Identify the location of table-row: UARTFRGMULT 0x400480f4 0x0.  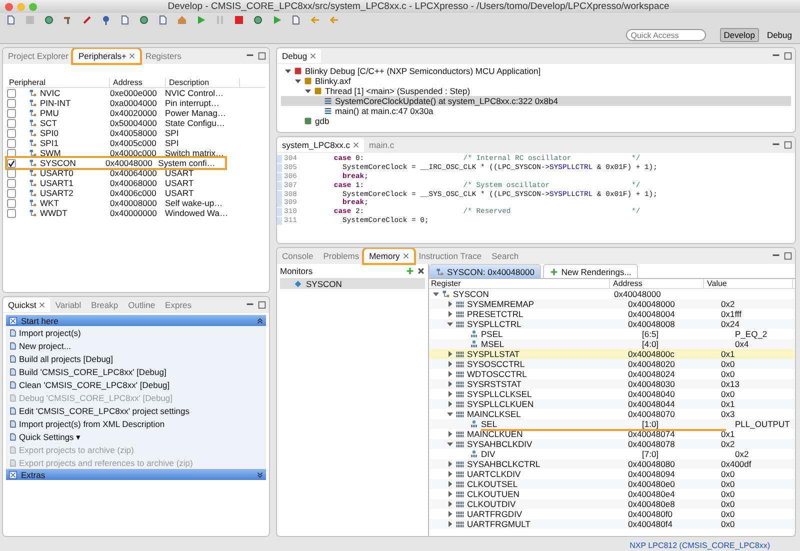
(612, 524).